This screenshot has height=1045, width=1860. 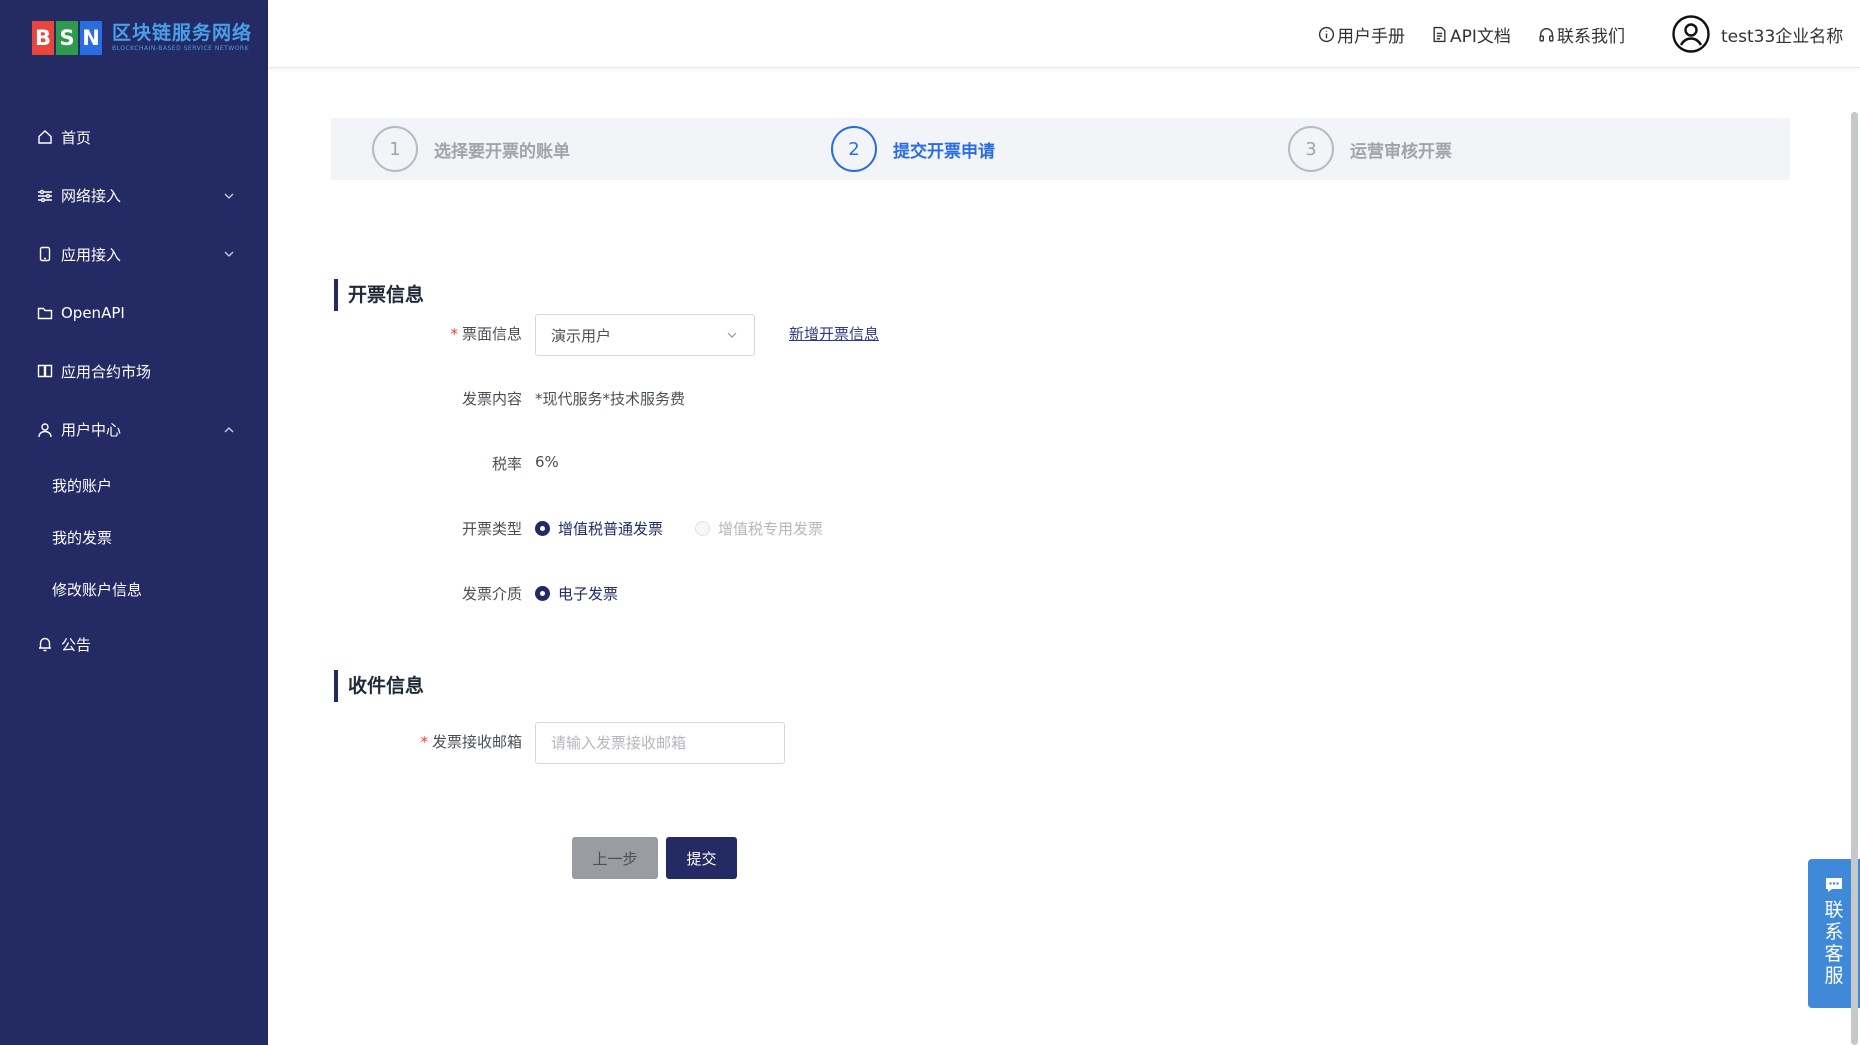 I want to click on step-2: 2 提交开票申请, so click(x=913, y=149).